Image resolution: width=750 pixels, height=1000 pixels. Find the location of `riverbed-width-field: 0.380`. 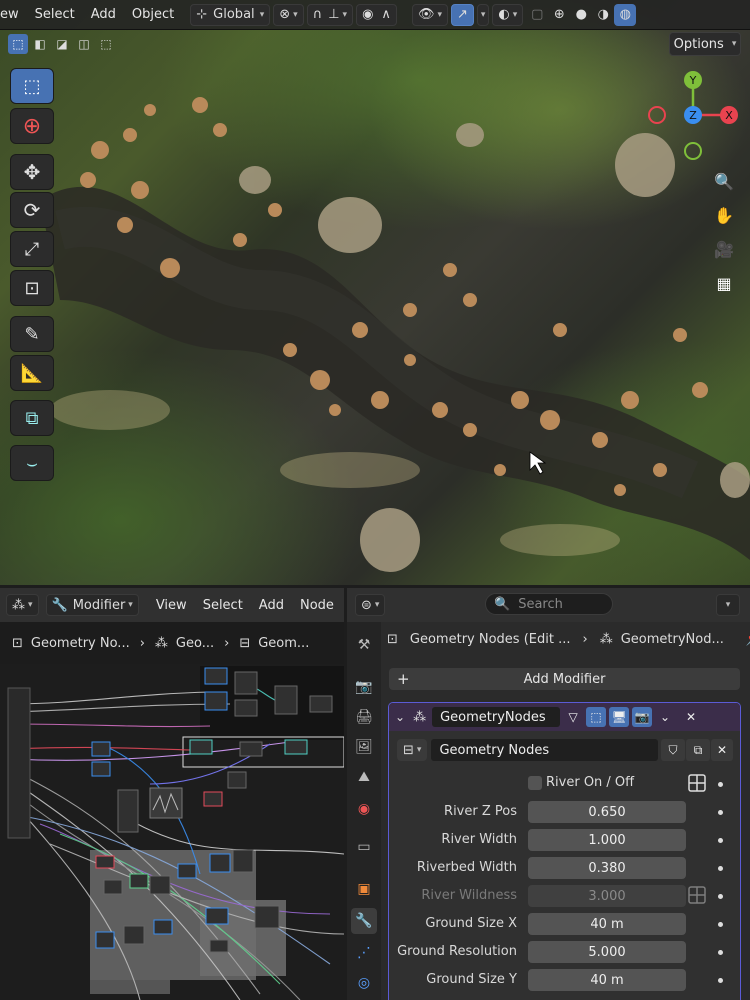

riverbed-width-field: 0.380 is located at coordinates (607, 868).